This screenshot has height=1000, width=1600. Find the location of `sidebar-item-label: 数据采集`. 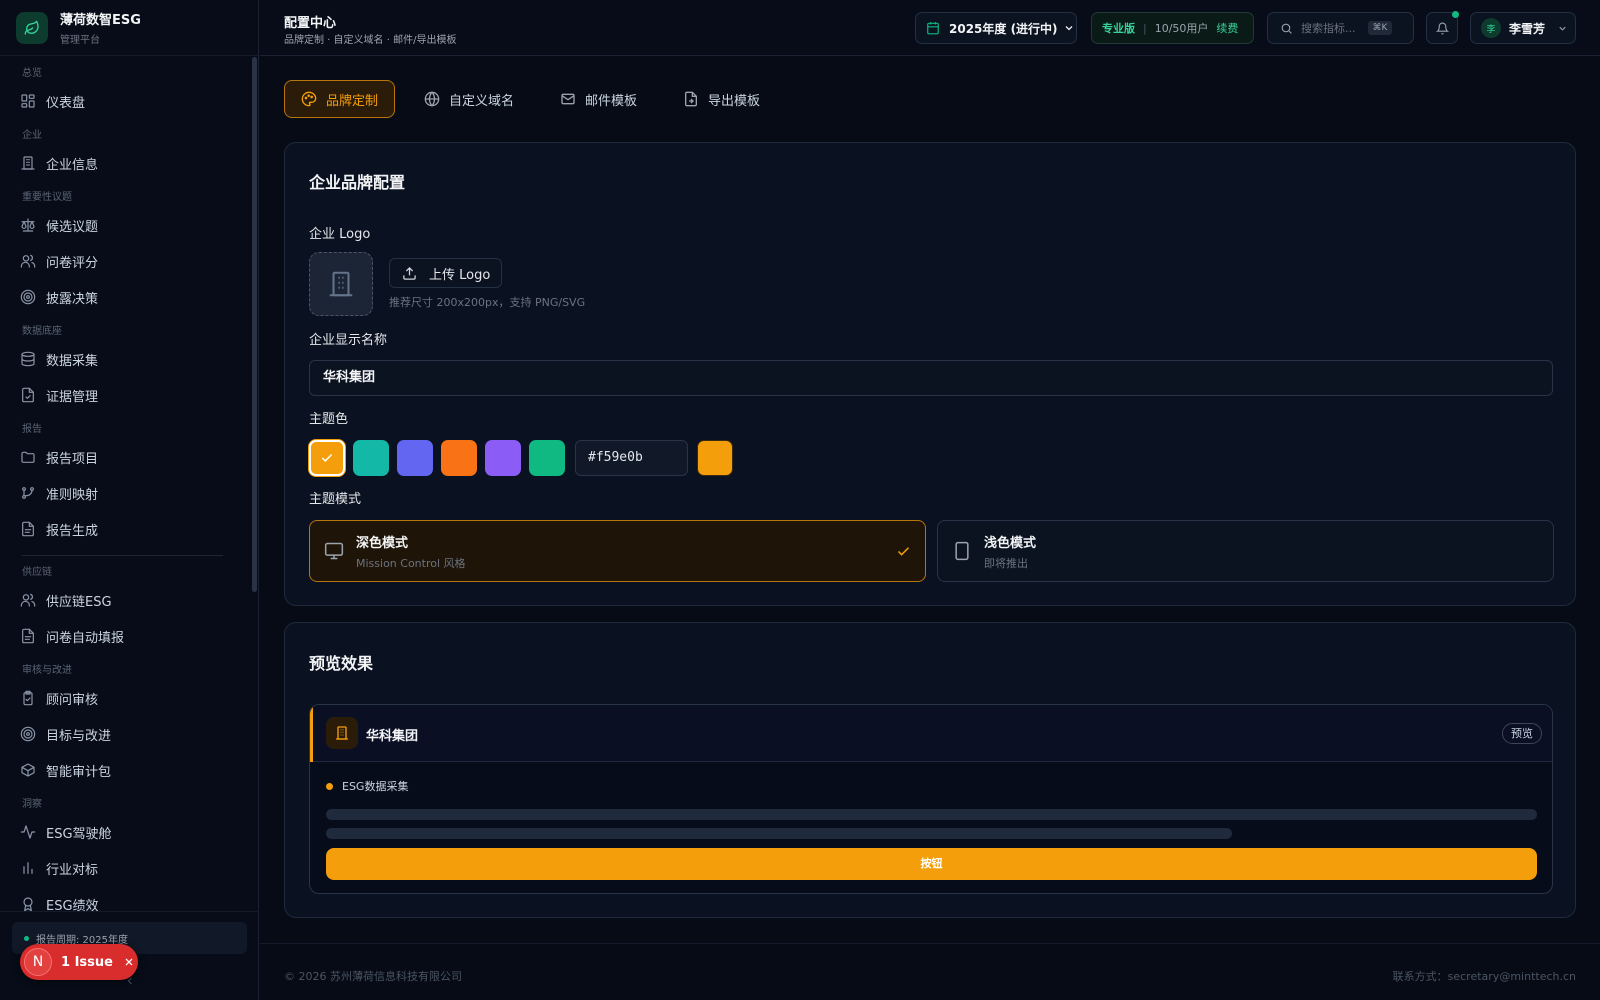

sidebar-item-label: 数据采集 is located at coordinates (72, 361).